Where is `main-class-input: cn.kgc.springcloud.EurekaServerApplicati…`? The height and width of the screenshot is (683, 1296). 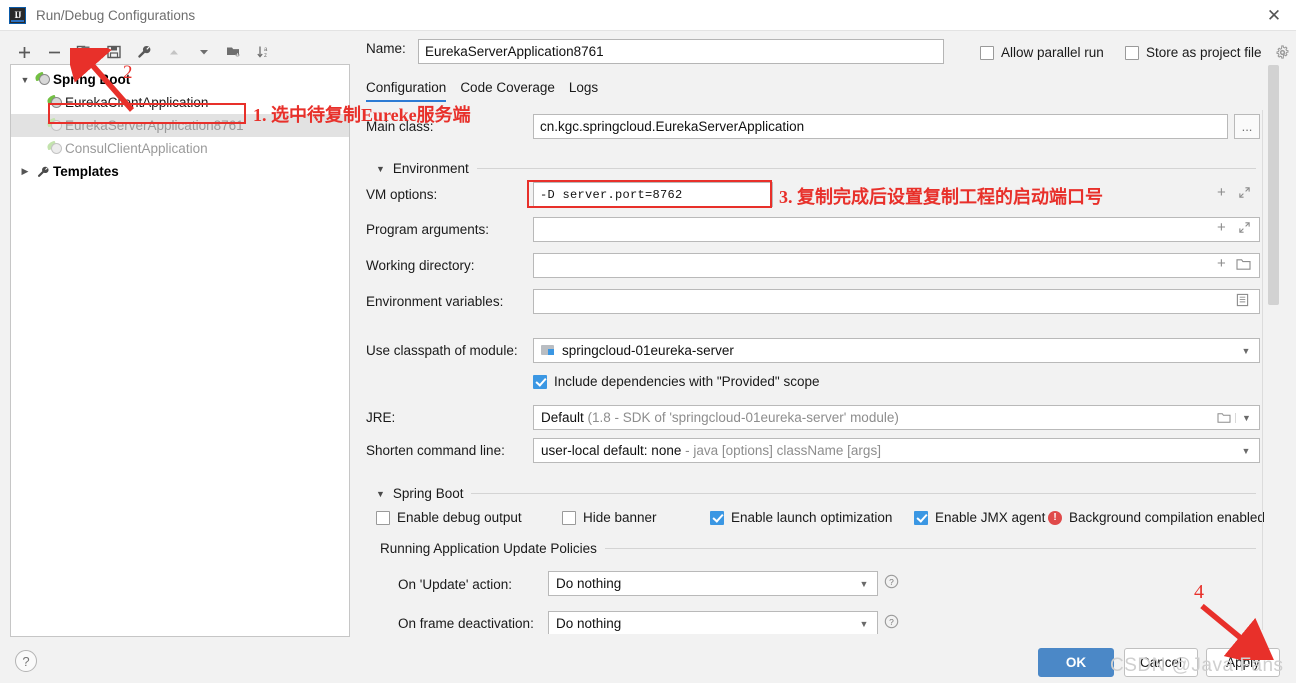 main-class-input: cn.kgc.springcloud.EurekaServerApplicati… is located at coordinates (880, 126).